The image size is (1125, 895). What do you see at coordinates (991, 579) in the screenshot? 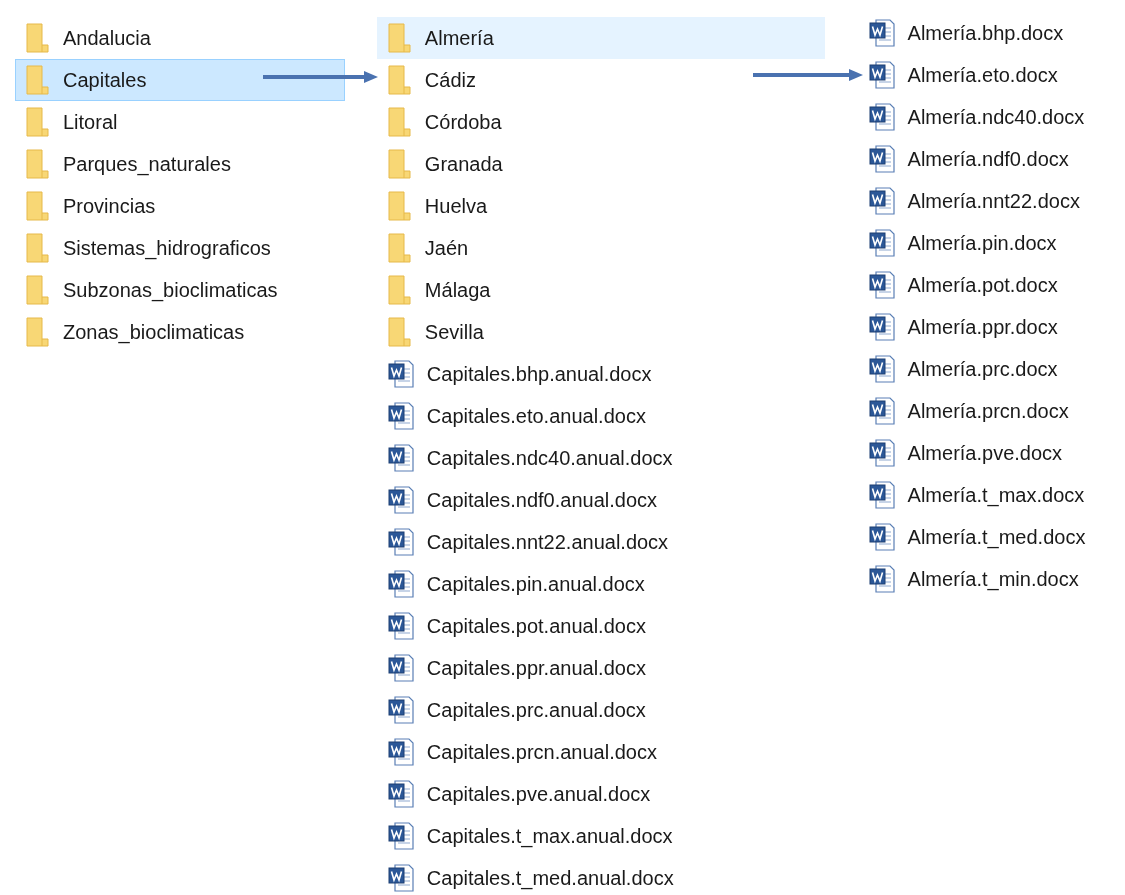
I see `file-list-item: Almería.t_min.docx` at bounding box center [991, 579].